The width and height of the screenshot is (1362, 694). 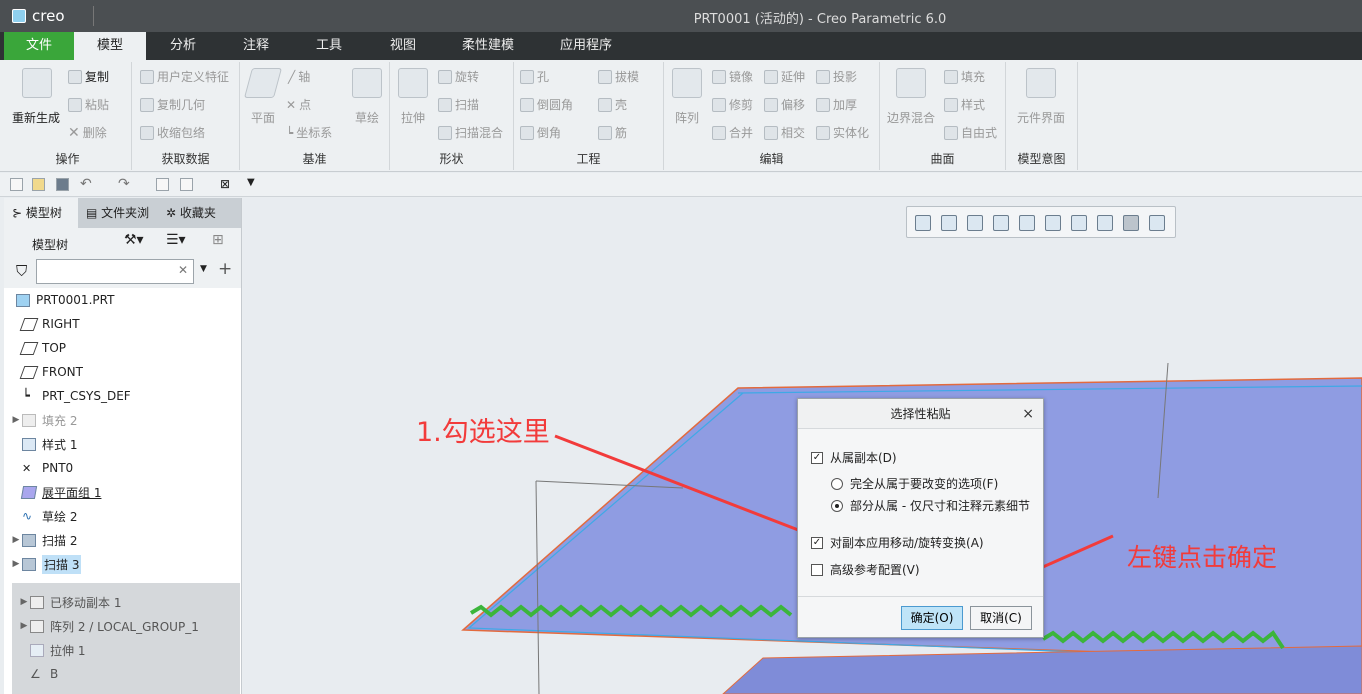 What do you see at coordinates (1131, 223) in the screenshot?
I see `annotation-display-icon` at bounding box center [1131, 223].